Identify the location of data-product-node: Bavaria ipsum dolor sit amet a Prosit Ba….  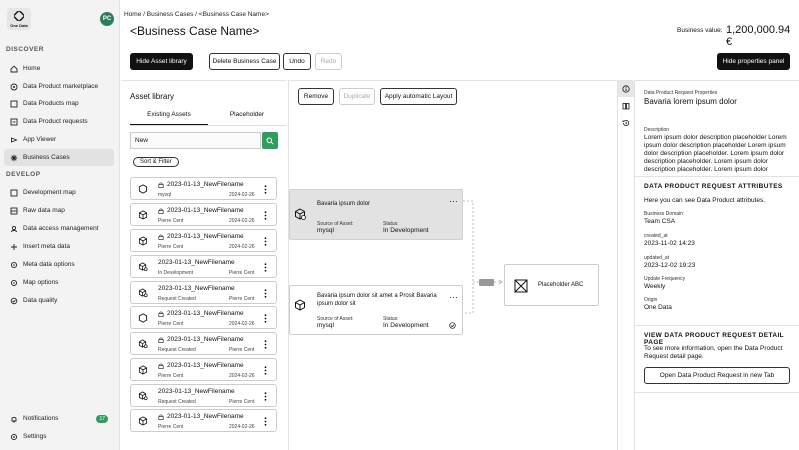
(376, 310).